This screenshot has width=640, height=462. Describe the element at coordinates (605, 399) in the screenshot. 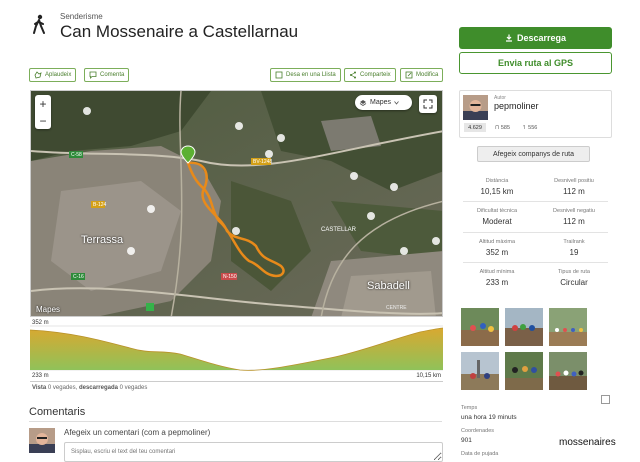

I see `photos-expand-toggle` at that location.